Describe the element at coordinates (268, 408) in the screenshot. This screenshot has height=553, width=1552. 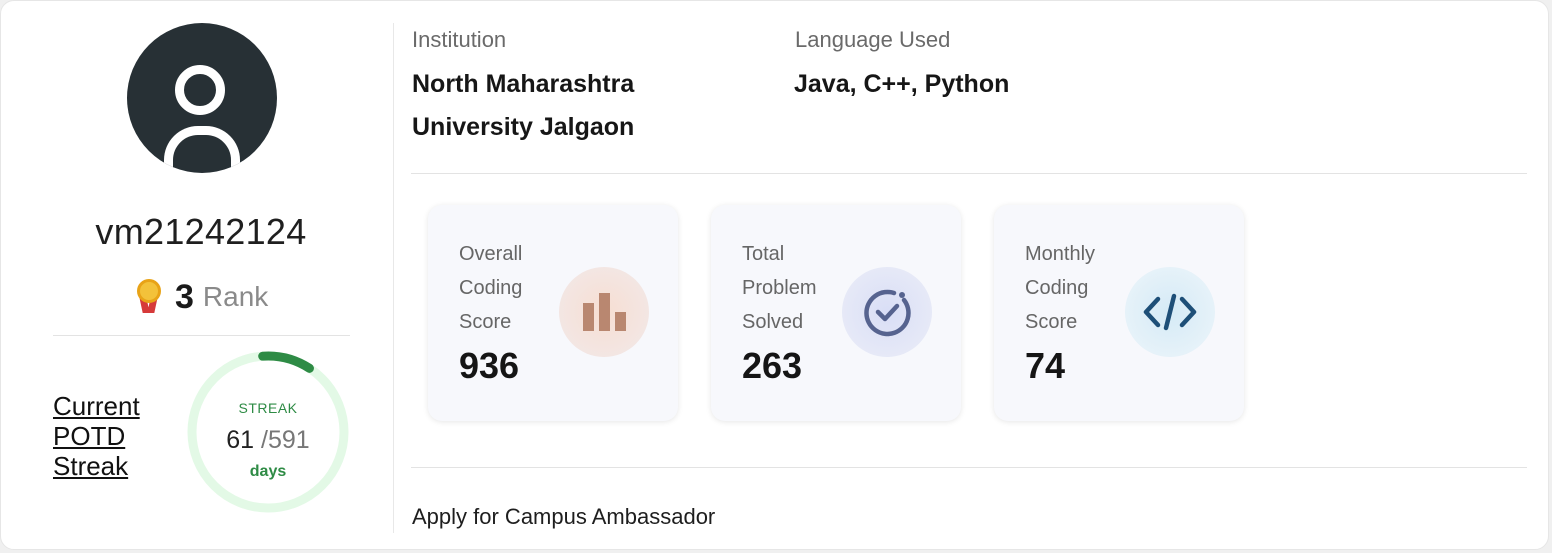
I see `streak-title: STREAK` at that location.